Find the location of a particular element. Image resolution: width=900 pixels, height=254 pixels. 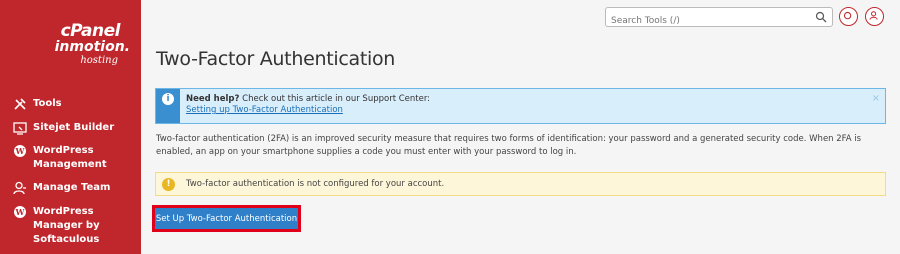

team-icon is located at coordinates (19, 188).